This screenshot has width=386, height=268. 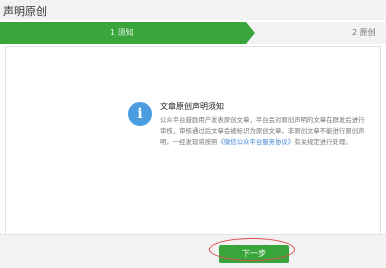 I want to click on notice-text-end: 有关规定进行处理。, so click(x=323, y=142).